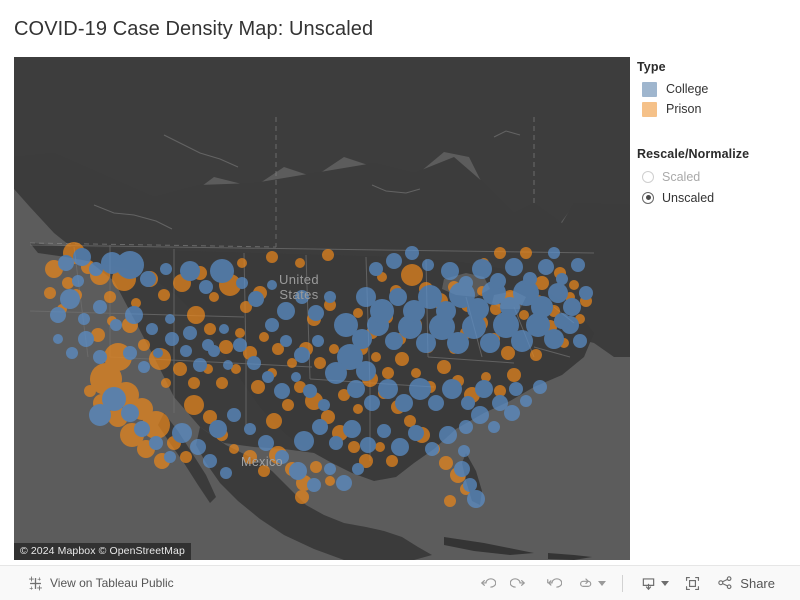 Image resolution: width=800 pixels, height=600 pixels. I want to click on radio-label-unscaled: Unscaled, so click(688, 197).